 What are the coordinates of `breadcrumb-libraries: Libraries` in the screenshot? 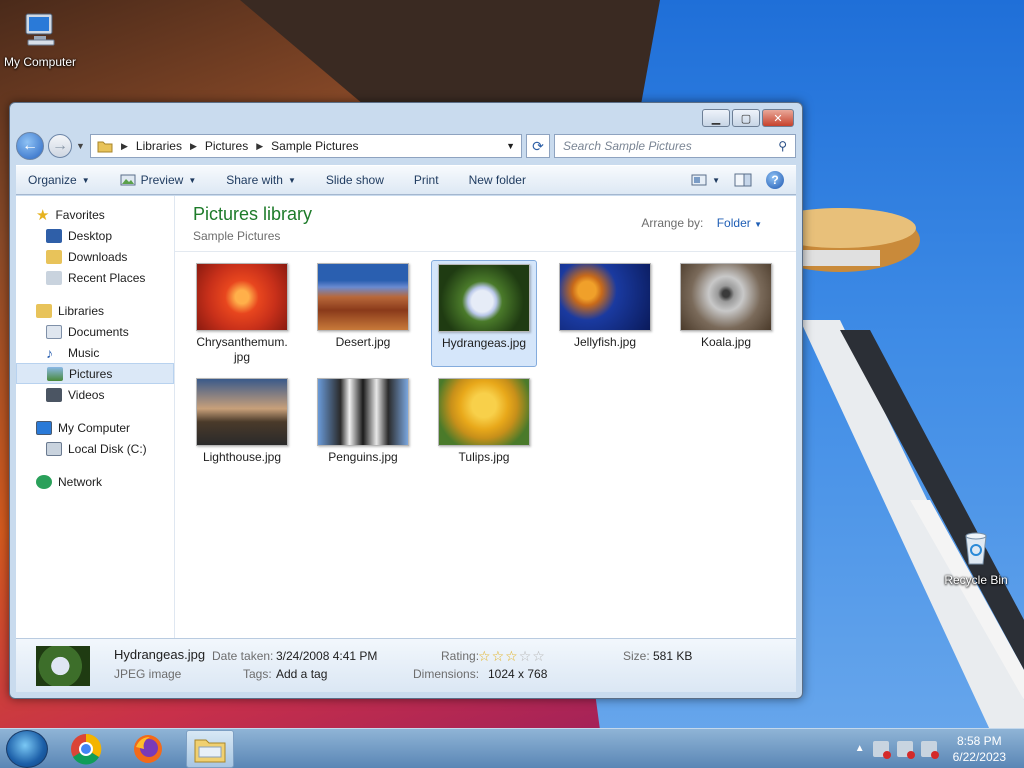 It's located at (159, 146).